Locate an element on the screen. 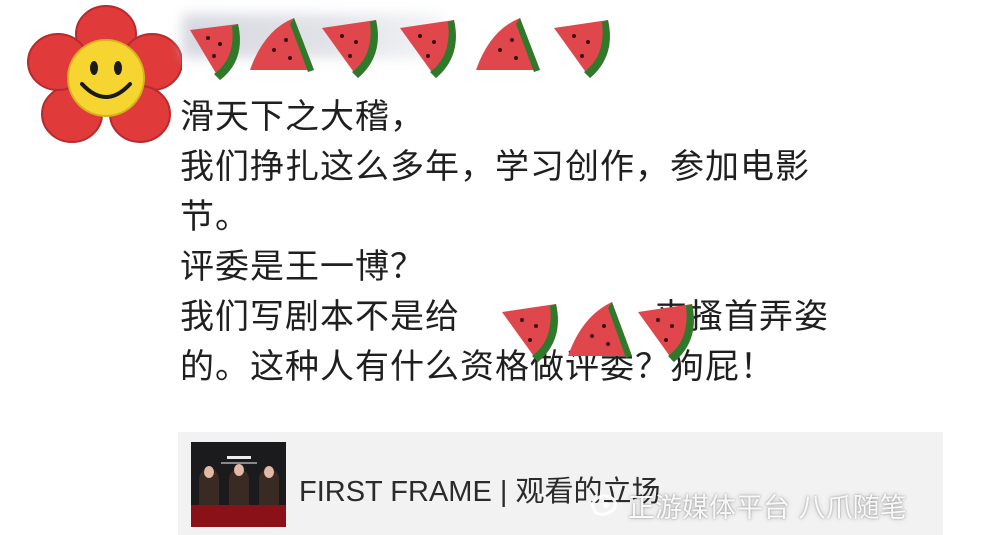 This screenshot has width=1000, height=535. post-line-head: 我们写剧本不是给 is located at coordinates (320, 317).